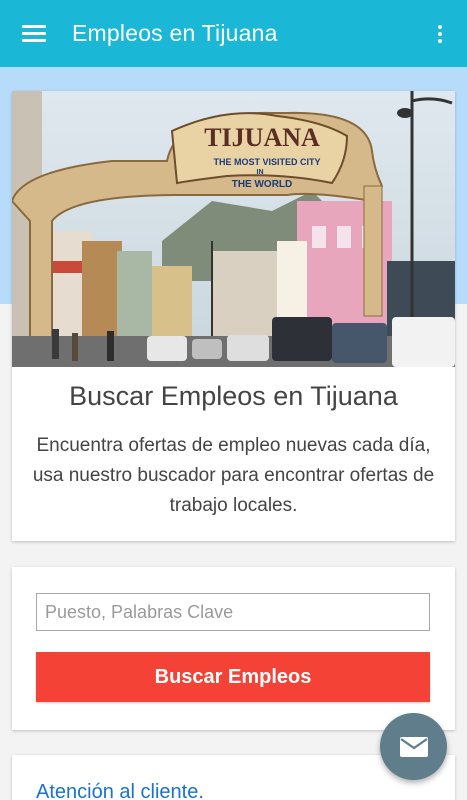 The width and height of the screenshot is (467, 800). I want to click on keyword-search-input, so click(233, 612).